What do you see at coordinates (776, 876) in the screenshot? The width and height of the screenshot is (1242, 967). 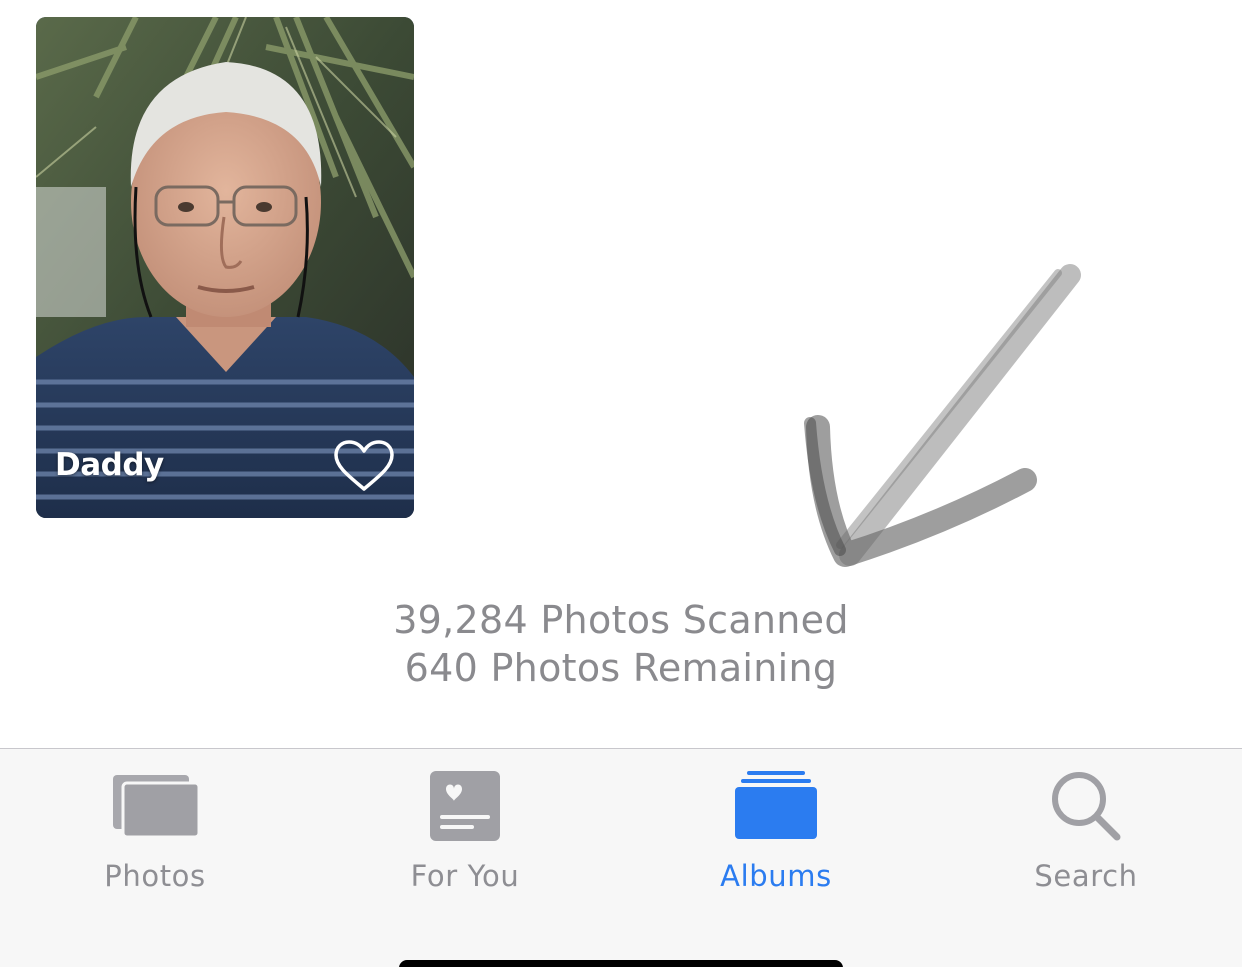 I see `tab-label: Albums` at bounding box center [776, 876].